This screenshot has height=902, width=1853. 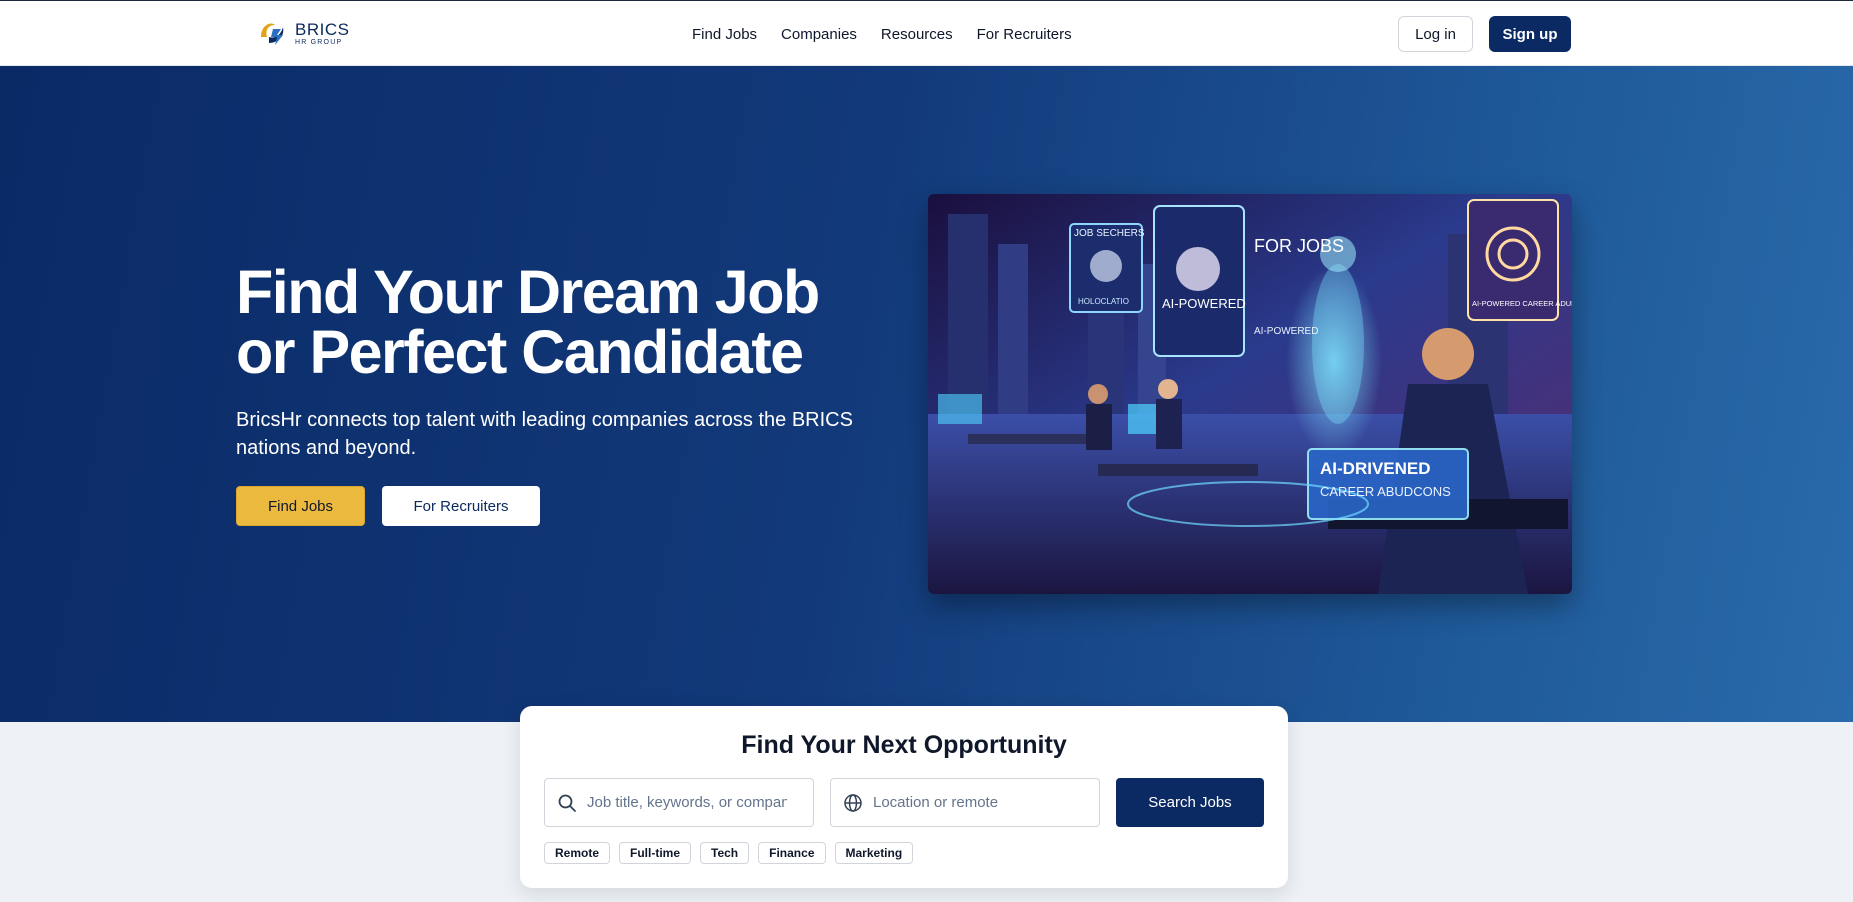 I want to click on tag-tech: Tech, so click(x=725, y=853).